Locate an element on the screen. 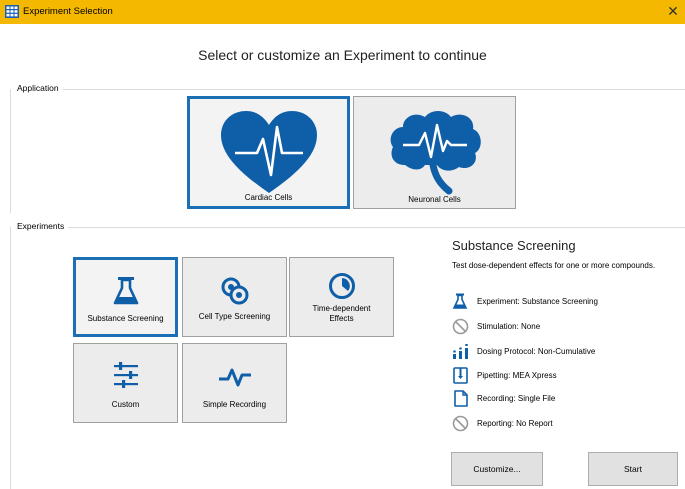  heart-pulse-icon is located at coordinates (268, 152).